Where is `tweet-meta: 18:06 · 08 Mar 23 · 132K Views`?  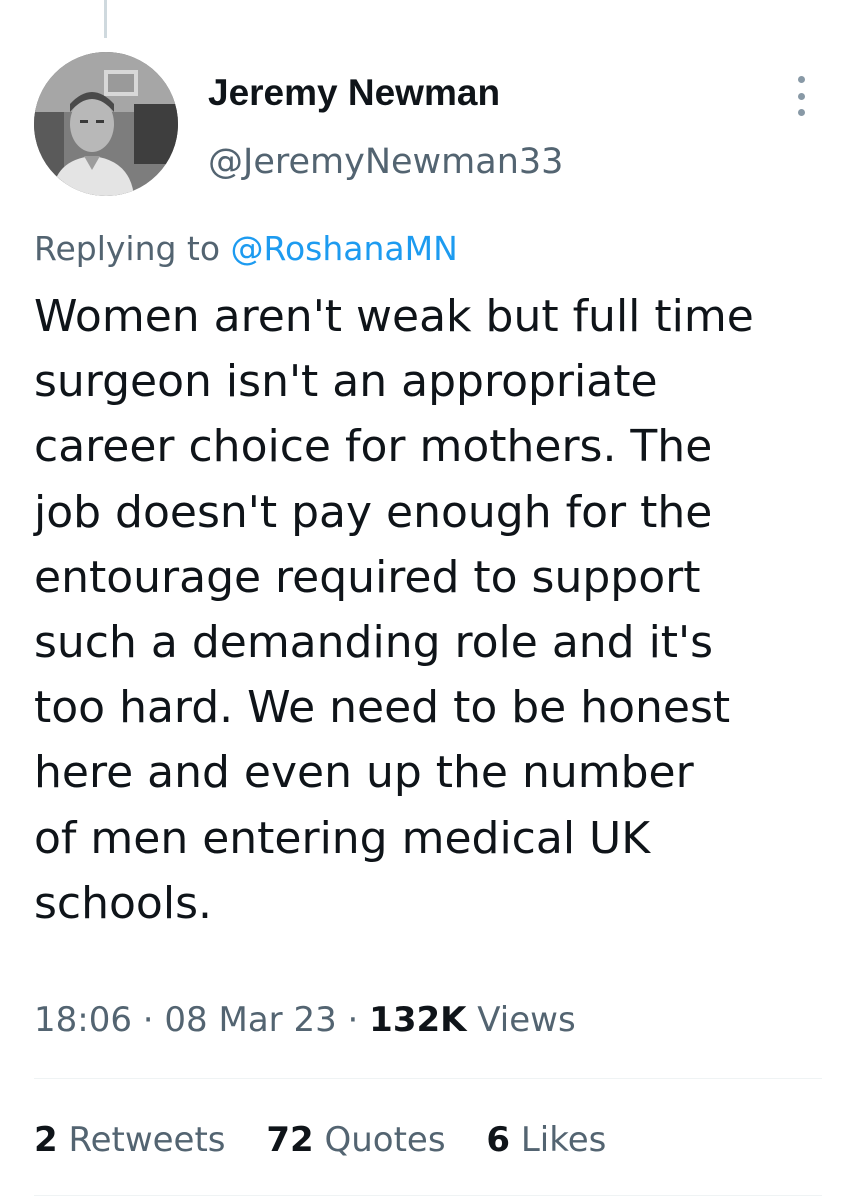 tweet-meta: 18:06 · 08 Mar 23 · 132K Views is located at coordinates (305, 1020).